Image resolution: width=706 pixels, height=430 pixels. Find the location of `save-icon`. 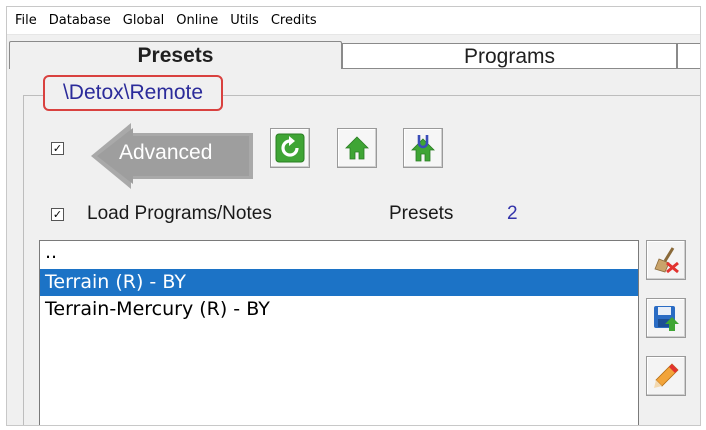

save-icon is located at coordinates (666, 318).